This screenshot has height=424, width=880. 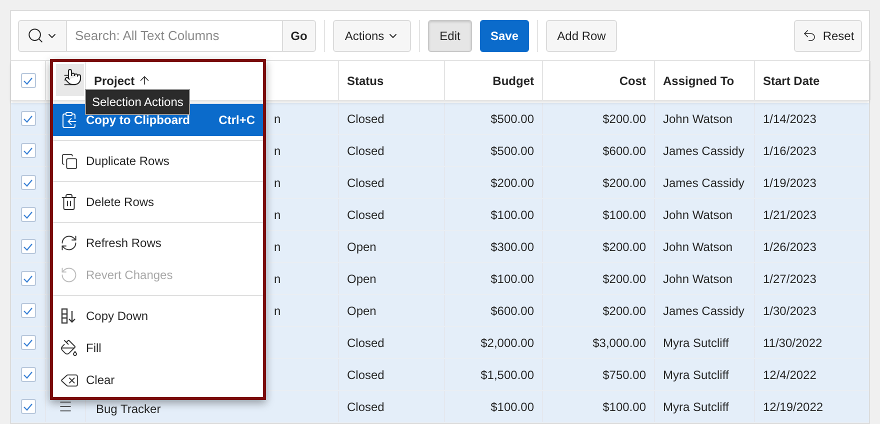 I want to click on search-icon, so click(x=35, y=35).